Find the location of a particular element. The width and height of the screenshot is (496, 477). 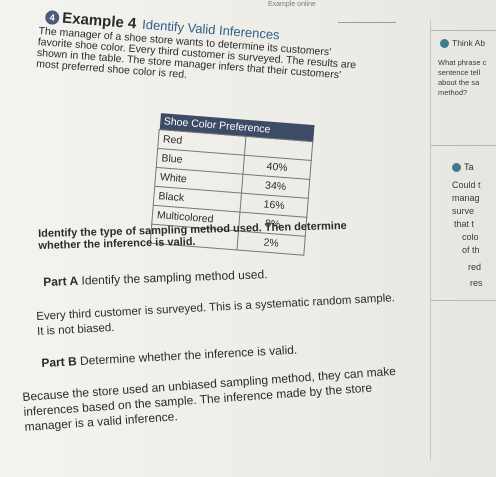

example-online-note: Example online is located at coordinates (292, 4).